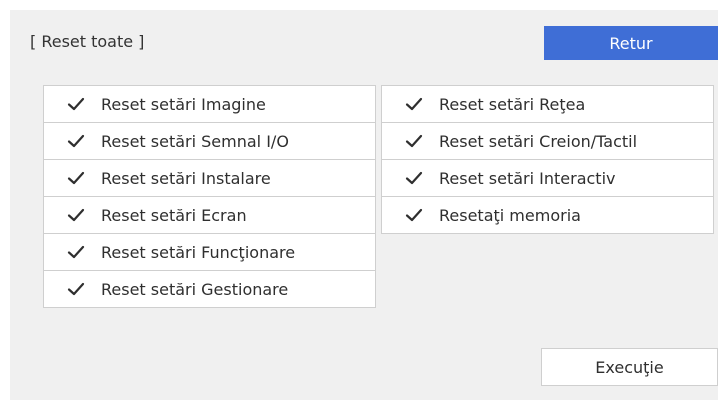 This screenshot has height=400, width=718. I want to click on reset-item-label: Reset setări Gestionare, so click(195, 289).